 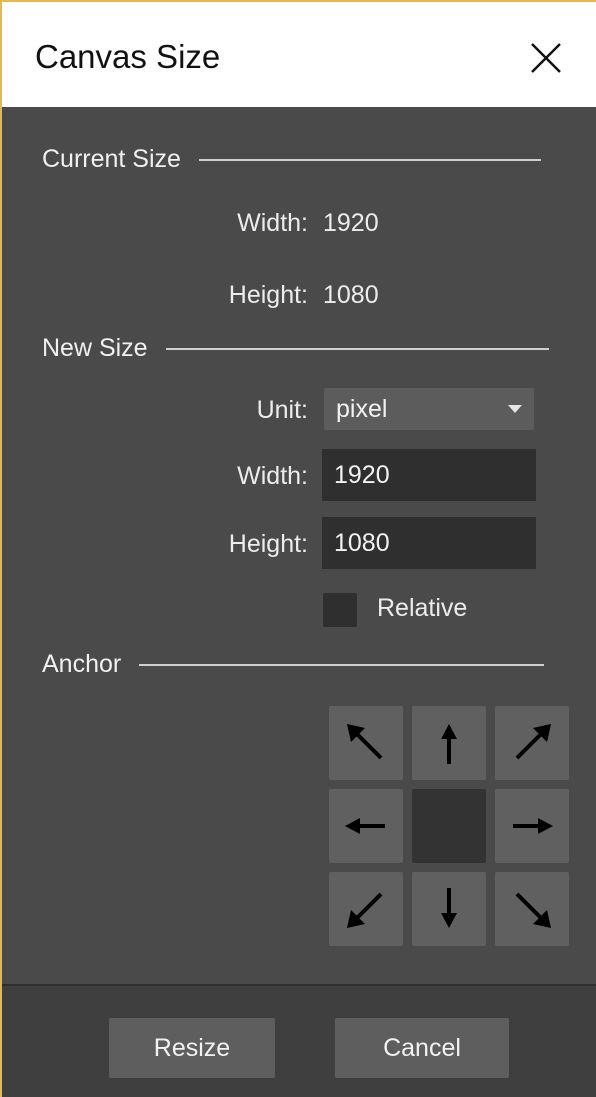 I want to click on new-height-label: Height:, so click(x=268, y=544).